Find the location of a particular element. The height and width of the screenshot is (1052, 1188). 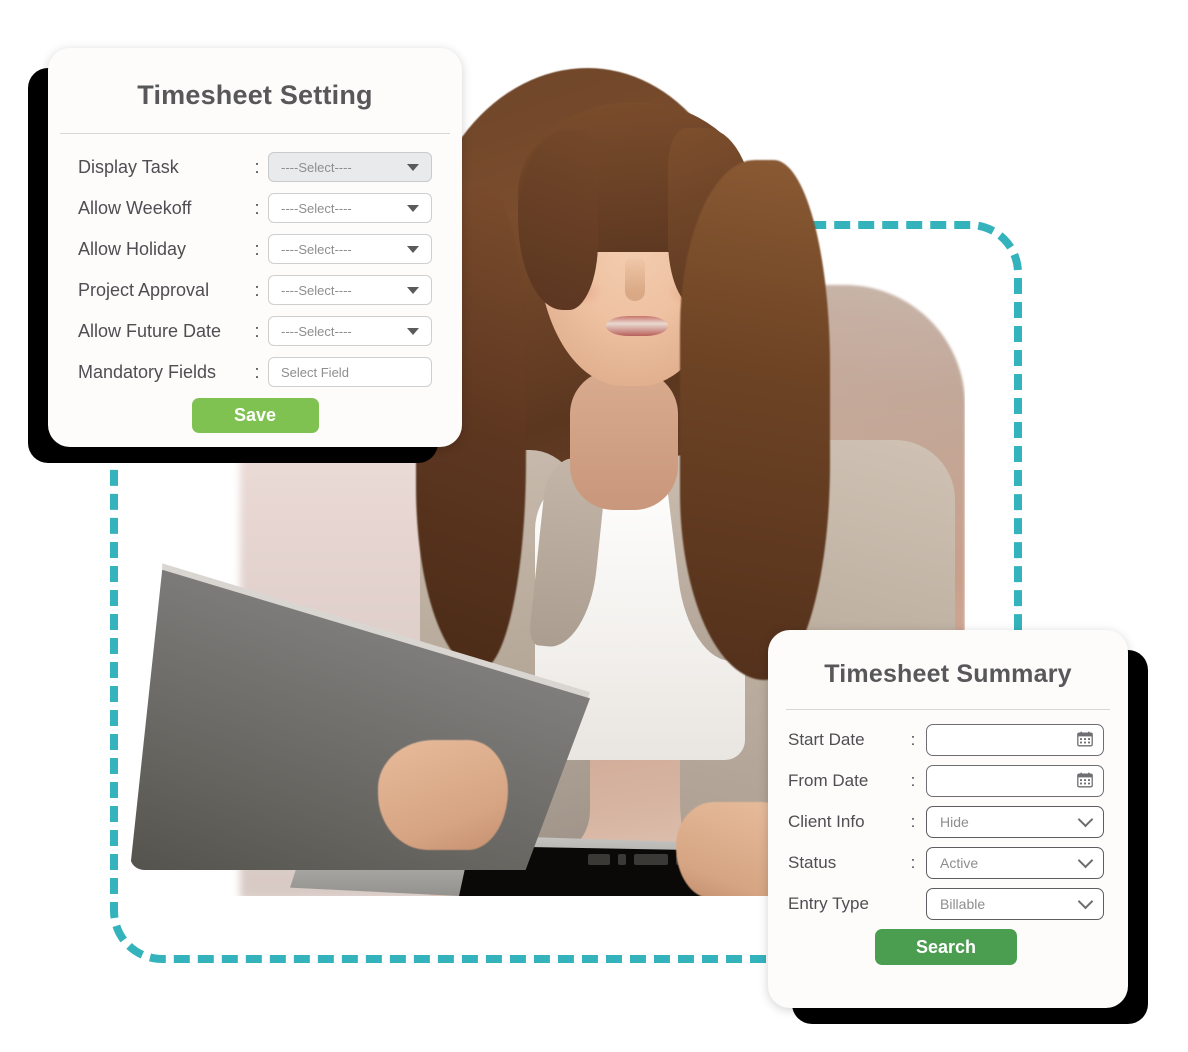

form-row-display-task: Display Task : ----Select---- is located at coordinates (255, 167).